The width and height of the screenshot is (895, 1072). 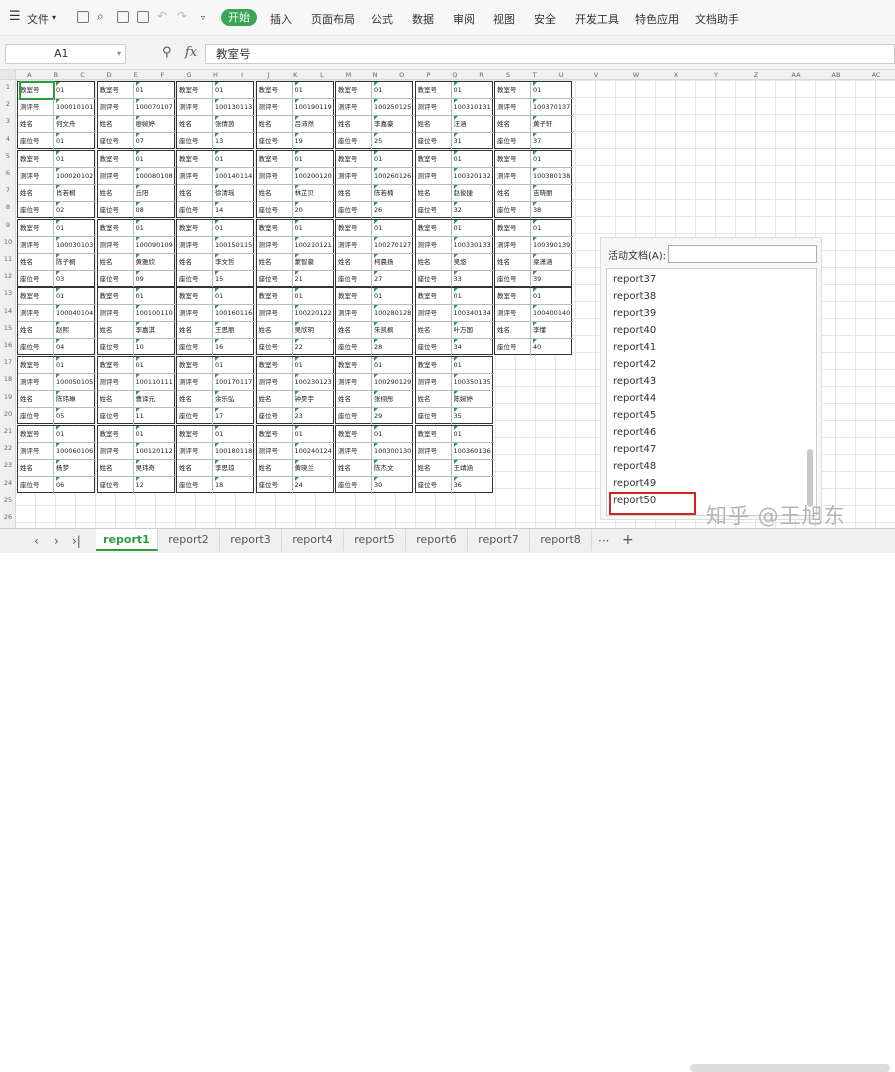 What do you see at coordinates (394, 347) in the screenshot?
I see `card-field-value: 28` at bounding box center [394, 347].